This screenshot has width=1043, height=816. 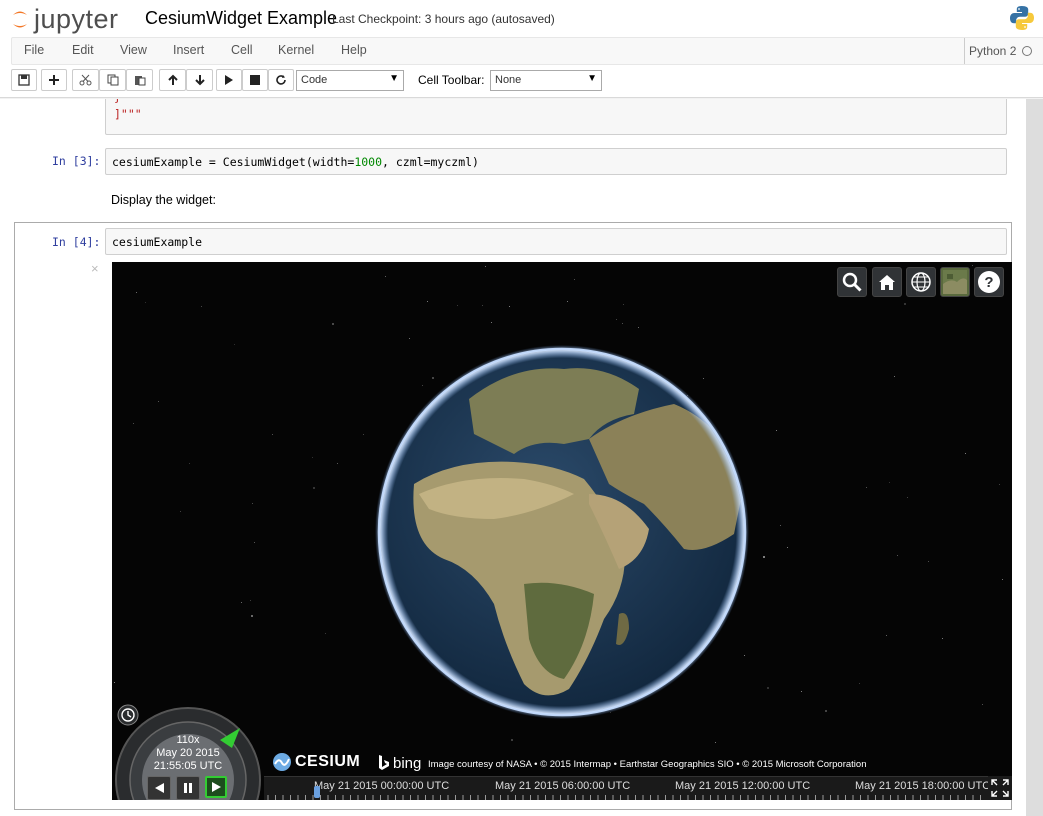 What do you see at coordinates (95, 268) in the screenshot?
I see `close-output-button: ×` at bounding box center [95, 268].